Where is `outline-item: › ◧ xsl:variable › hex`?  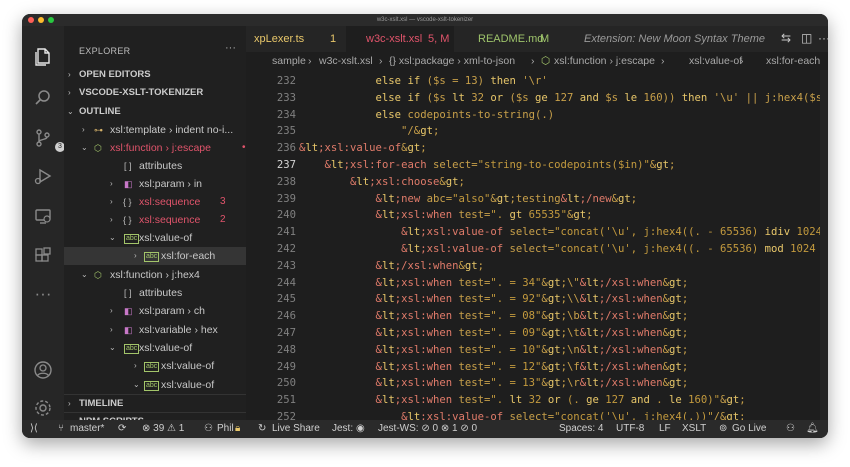
outline-item: › ◧ xsl:variable › hex is located at coordinates (155, 330).